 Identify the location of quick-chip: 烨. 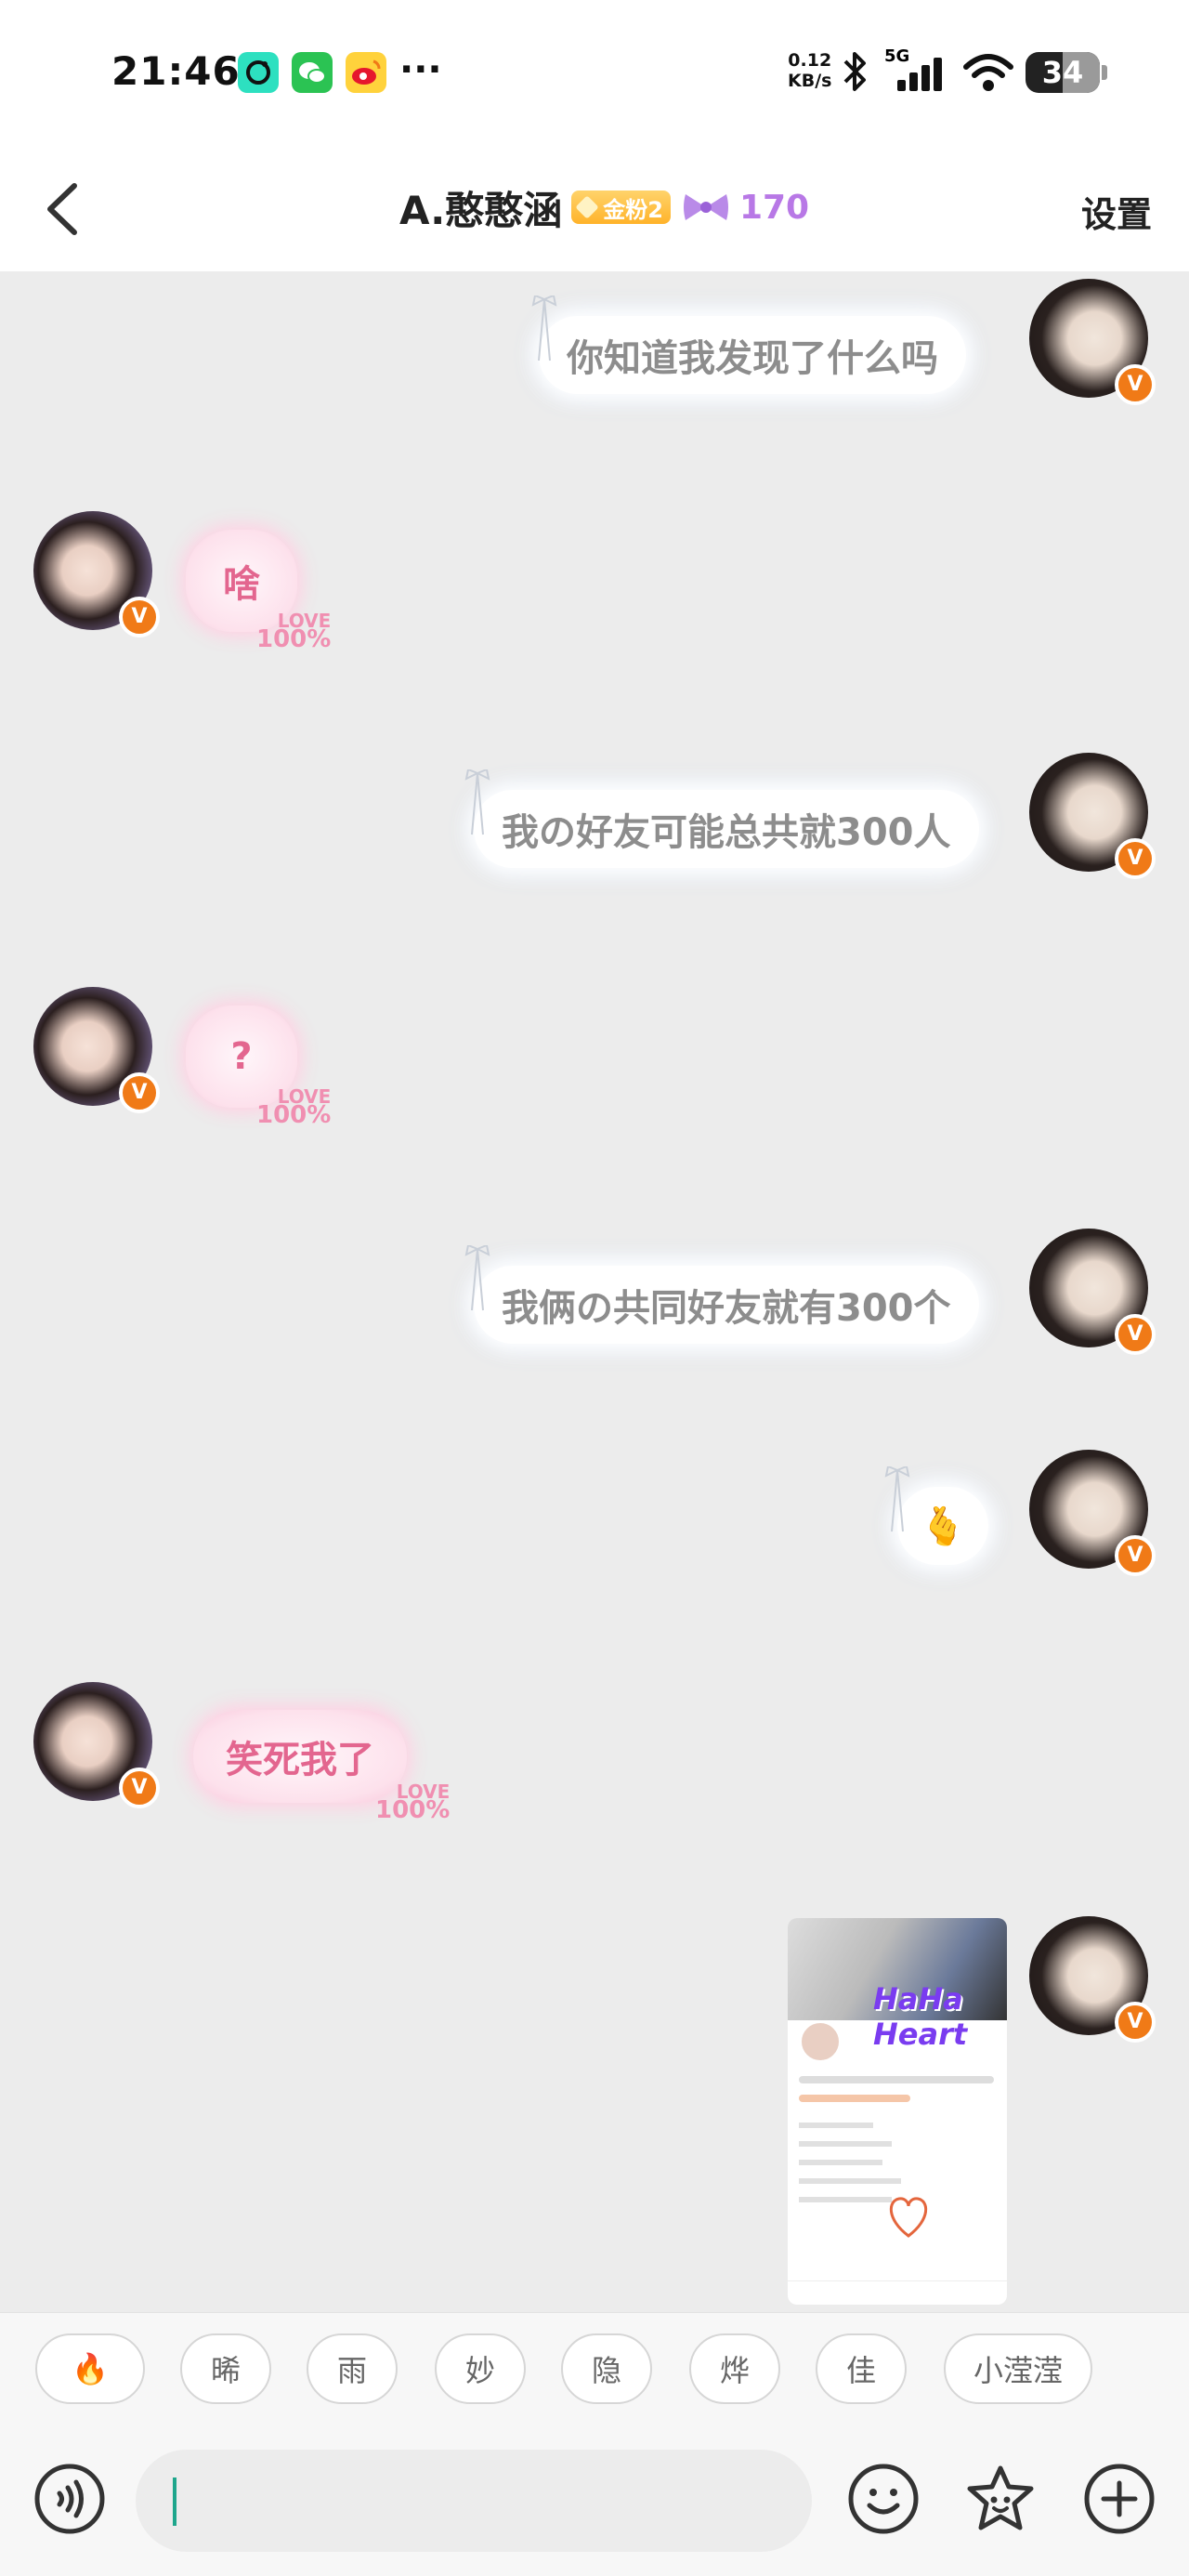
(734, 2368).